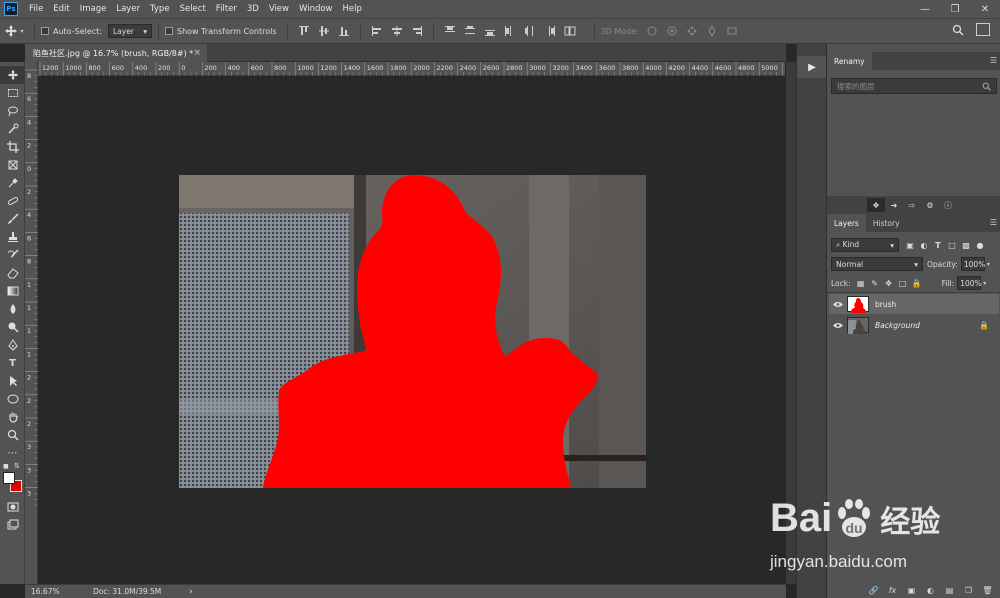 This screenshot has height=598, width=1000. I want to click on hand-tool-icon, so click(12, 417).